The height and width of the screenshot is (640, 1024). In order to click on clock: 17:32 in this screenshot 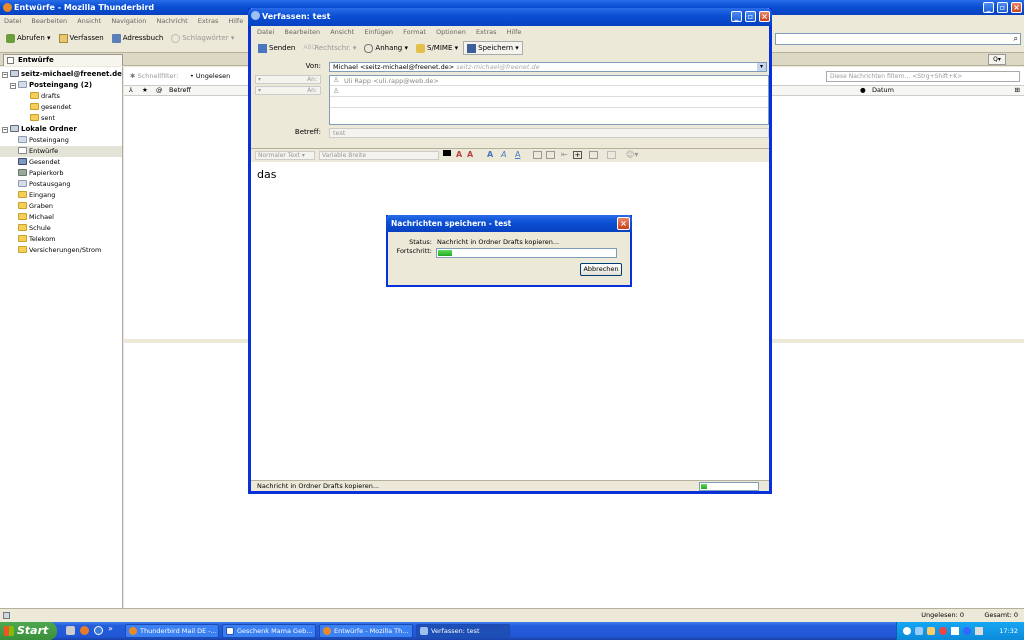, I will do `click(1008, 631)`.